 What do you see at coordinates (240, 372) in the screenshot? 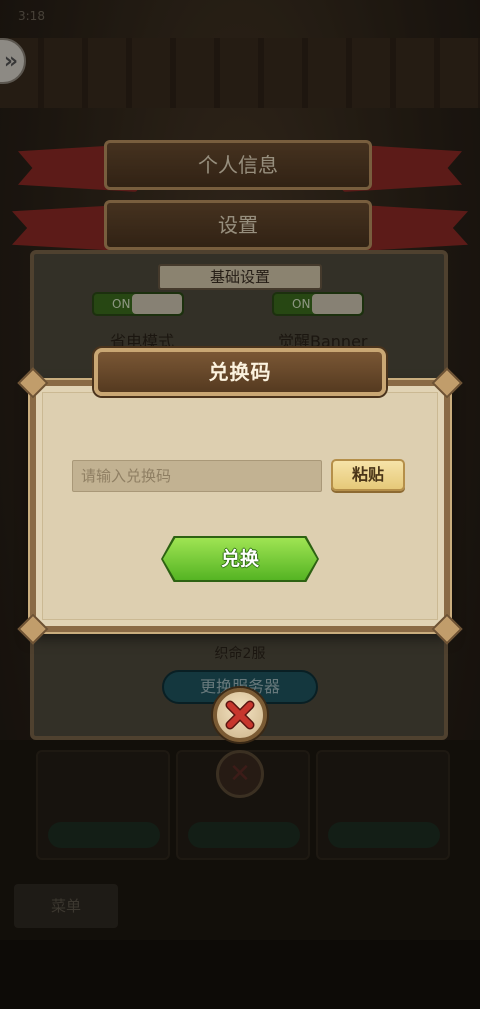
I see `dialog-title: 兑换码` at bounding box center [240, 372].